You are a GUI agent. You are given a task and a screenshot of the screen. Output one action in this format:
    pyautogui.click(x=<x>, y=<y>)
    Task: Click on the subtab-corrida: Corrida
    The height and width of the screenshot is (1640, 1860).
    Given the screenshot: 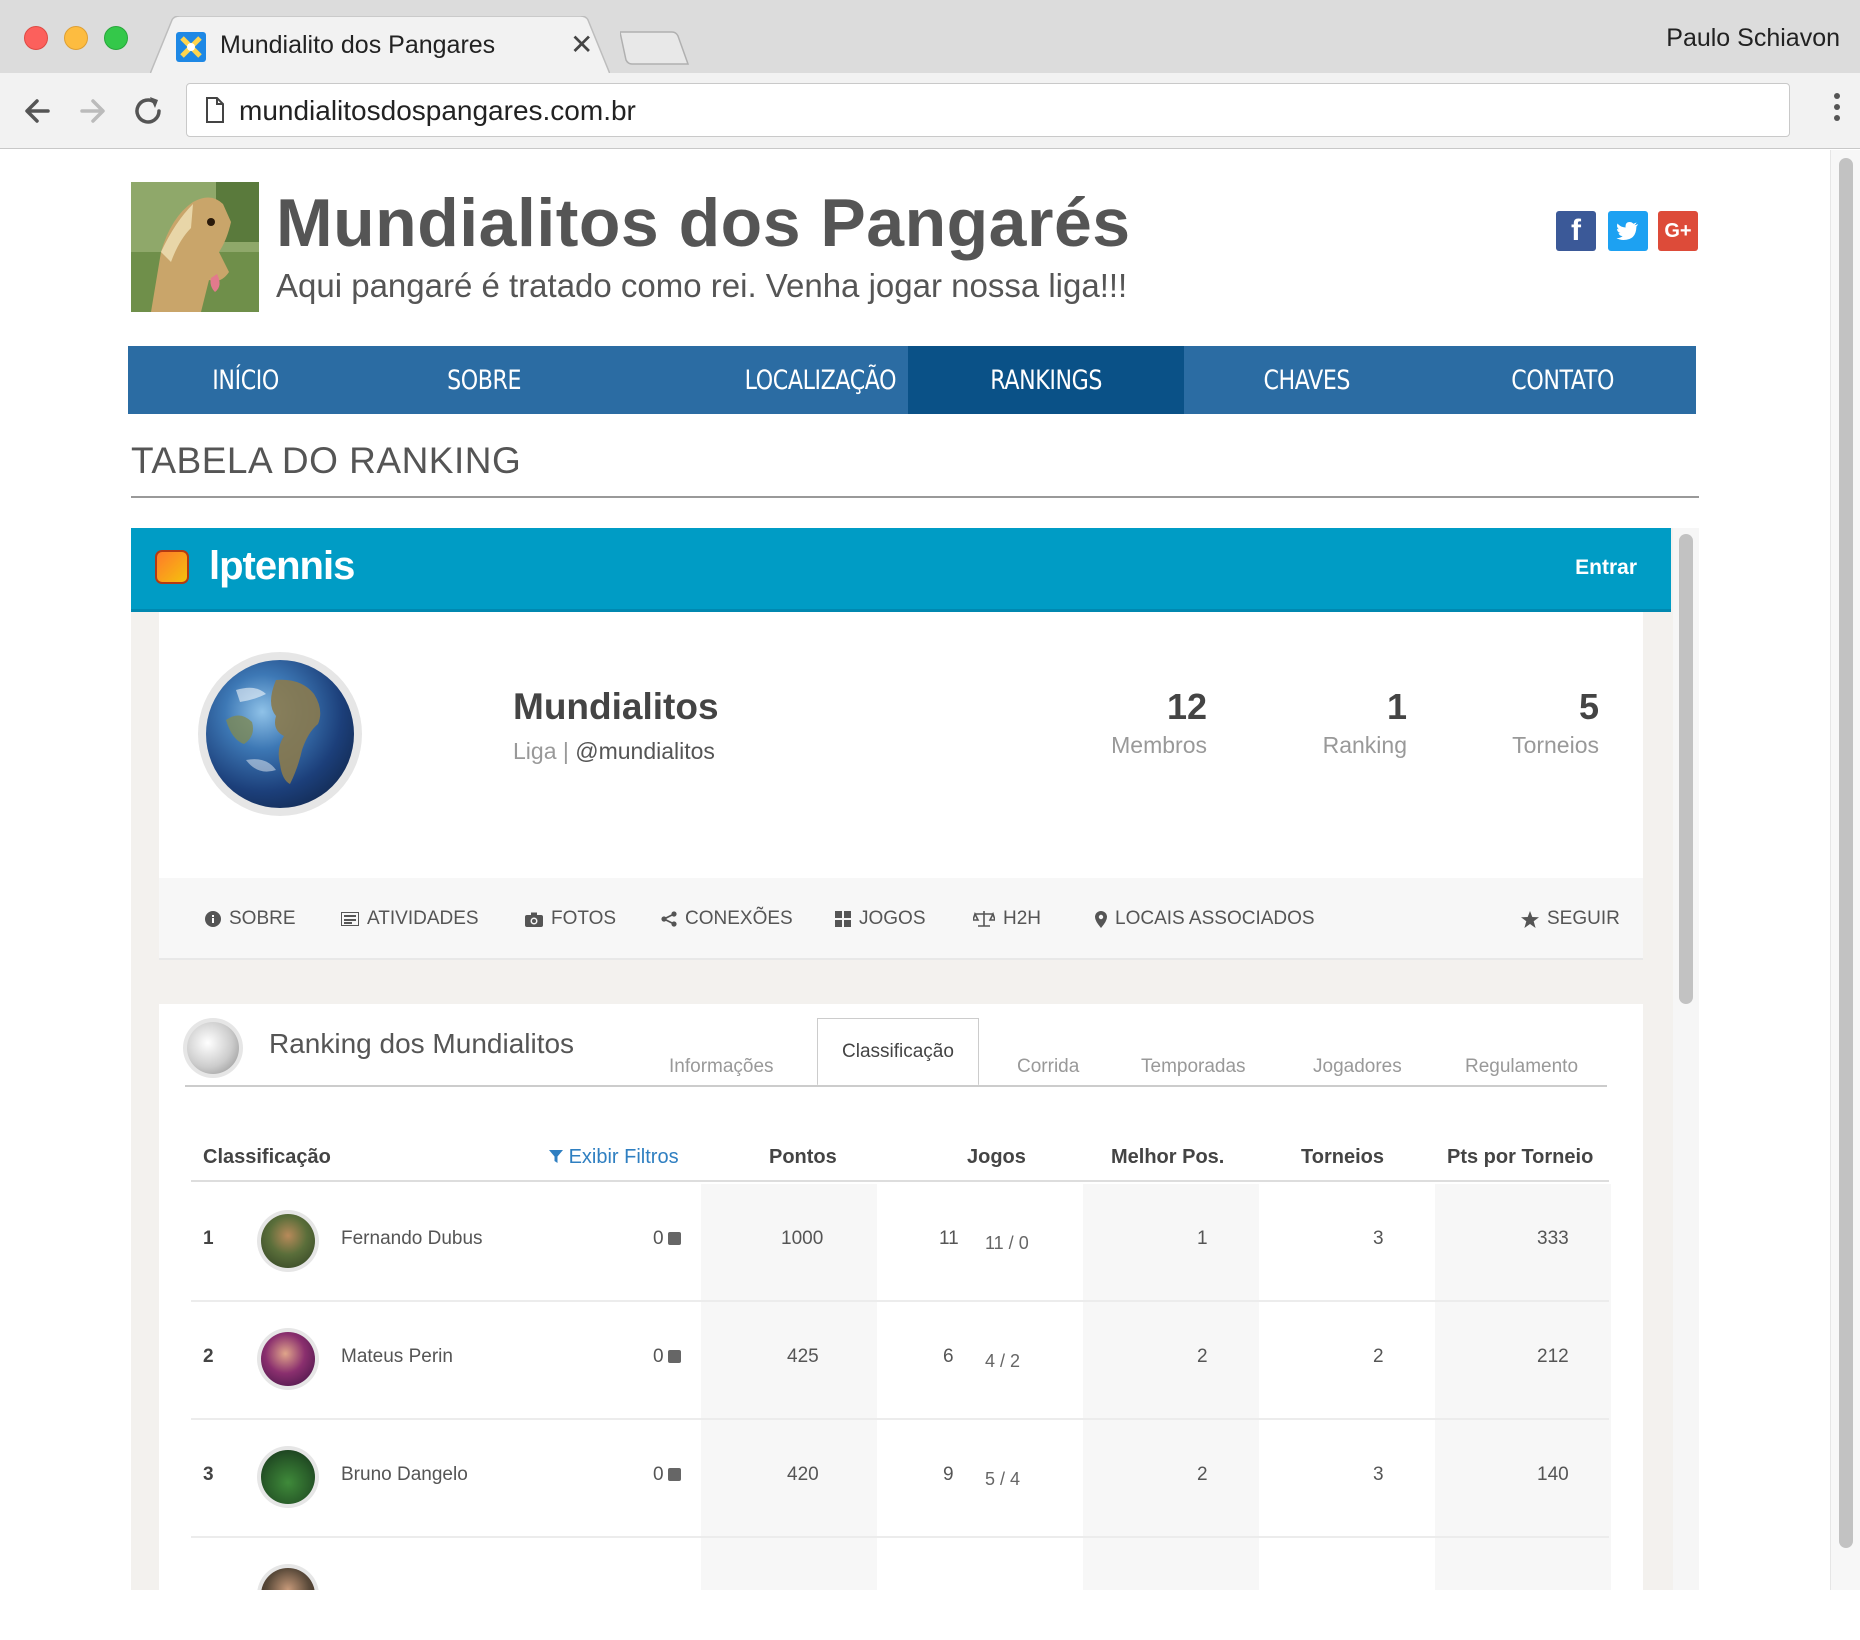 What is the action you would take?
    pyautogui.click(x=1048, y=1067)
    